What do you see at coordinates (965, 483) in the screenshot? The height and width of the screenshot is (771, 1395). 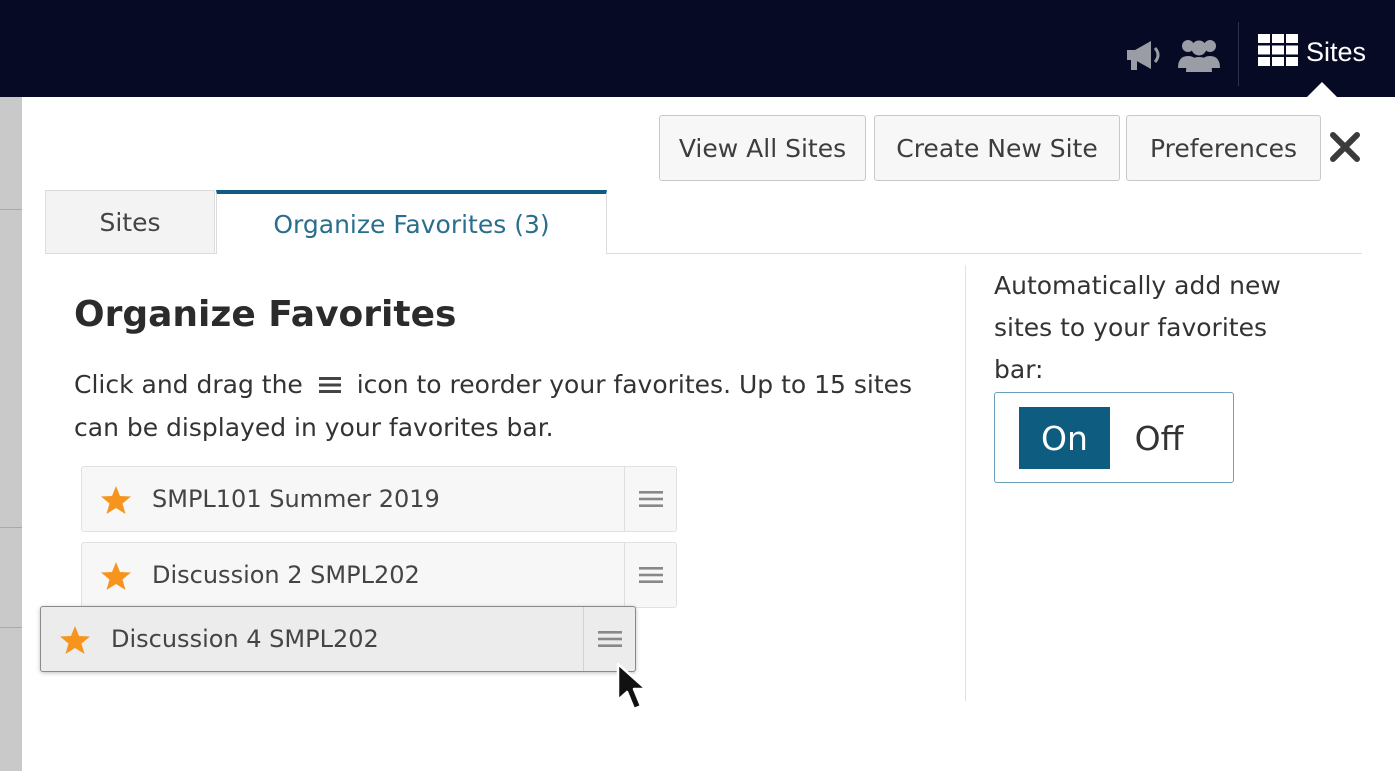 I see `column-divider` at bounding box center [965, 483].